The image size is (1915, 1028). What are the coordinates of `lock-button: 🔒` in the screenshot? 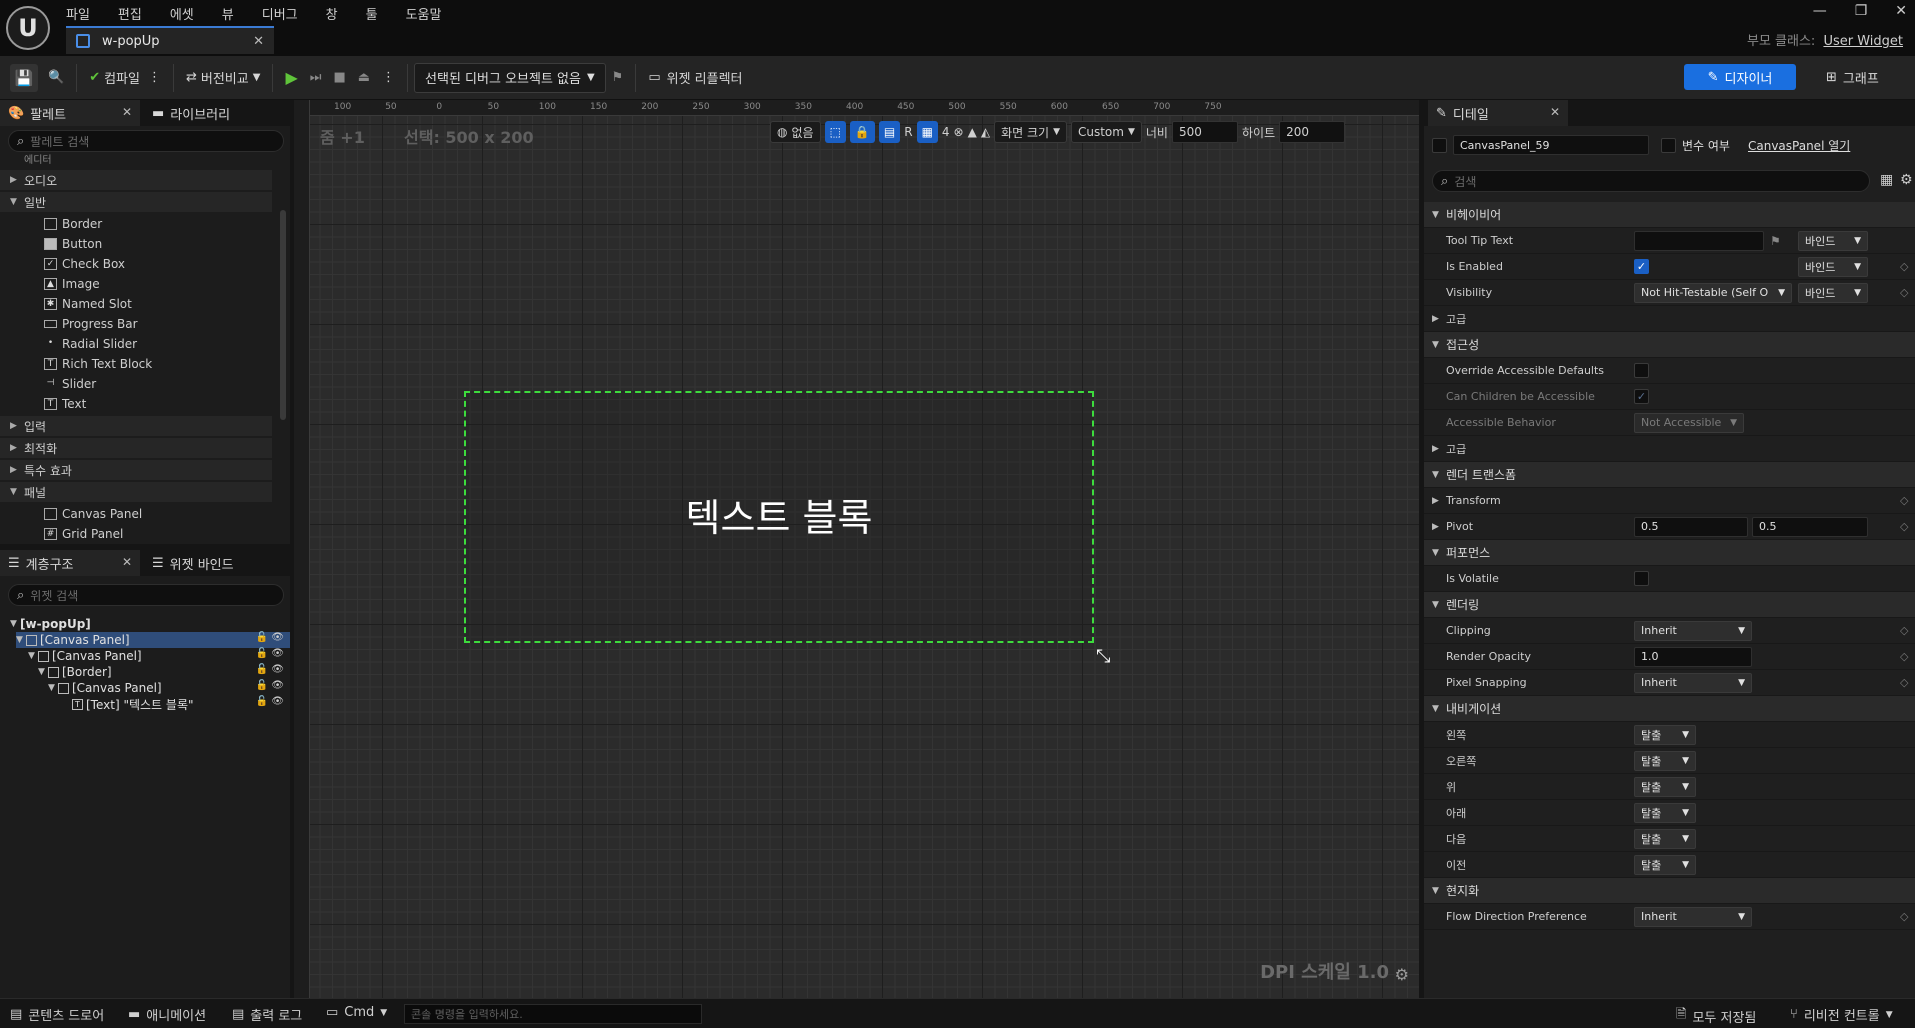 It's located at (862, 132).